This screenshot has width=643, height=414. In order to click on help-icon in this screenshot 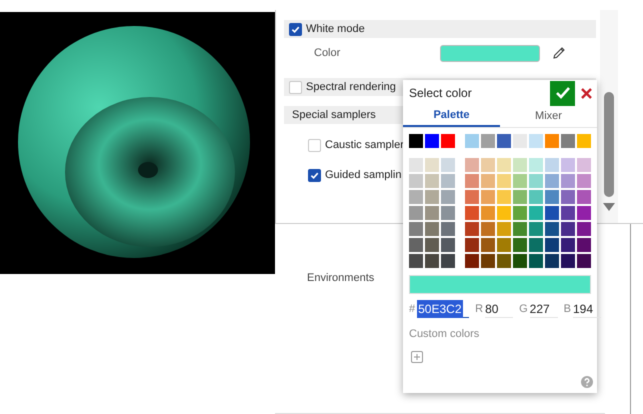, I will do `click(587, 382)`.